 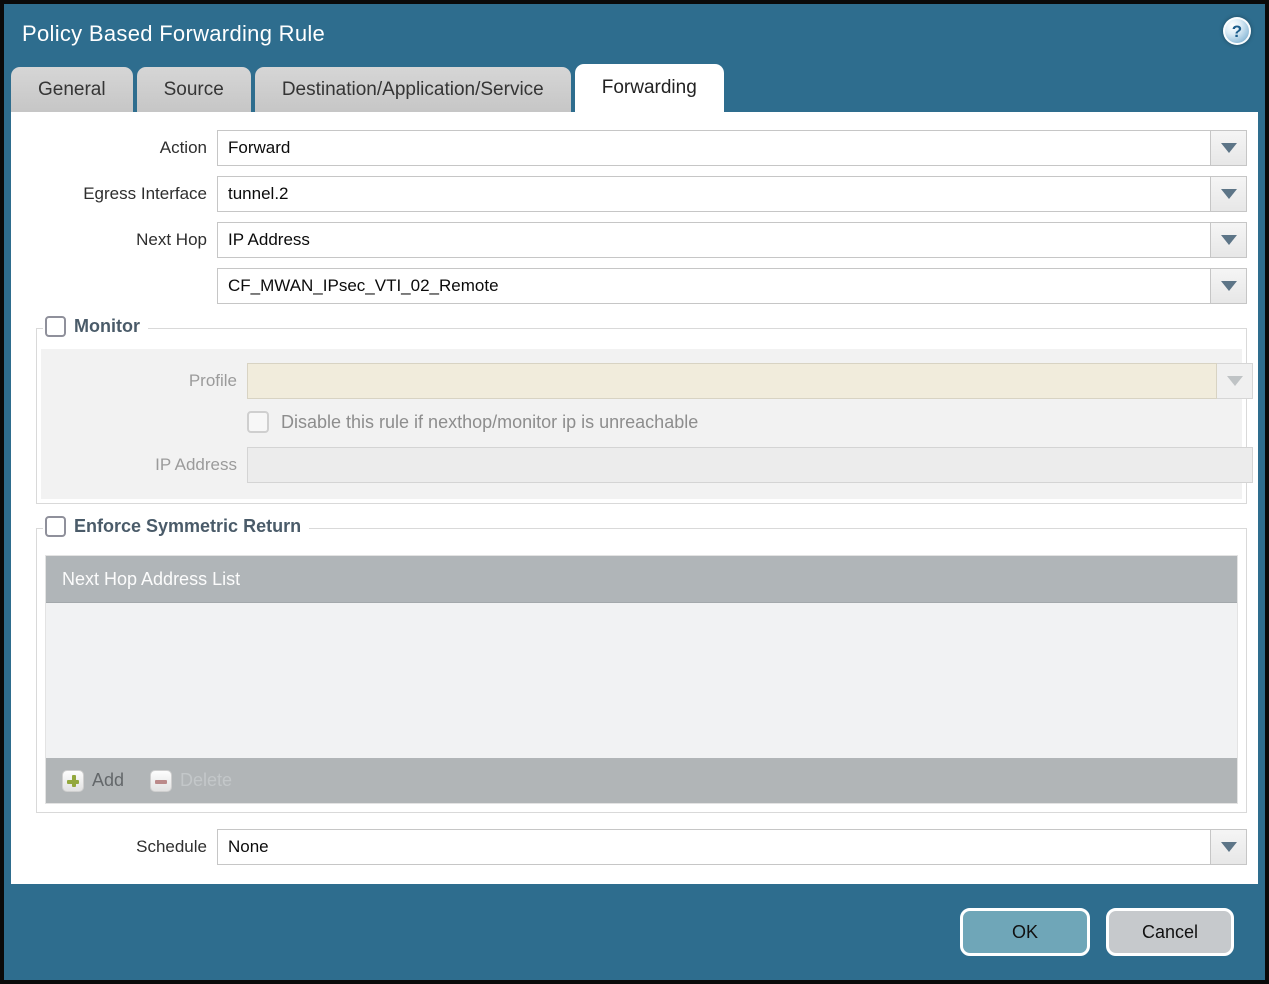 I want to click on symmetric-return-legend: Enforce Symmetric Return, so click(x=176, y=526).